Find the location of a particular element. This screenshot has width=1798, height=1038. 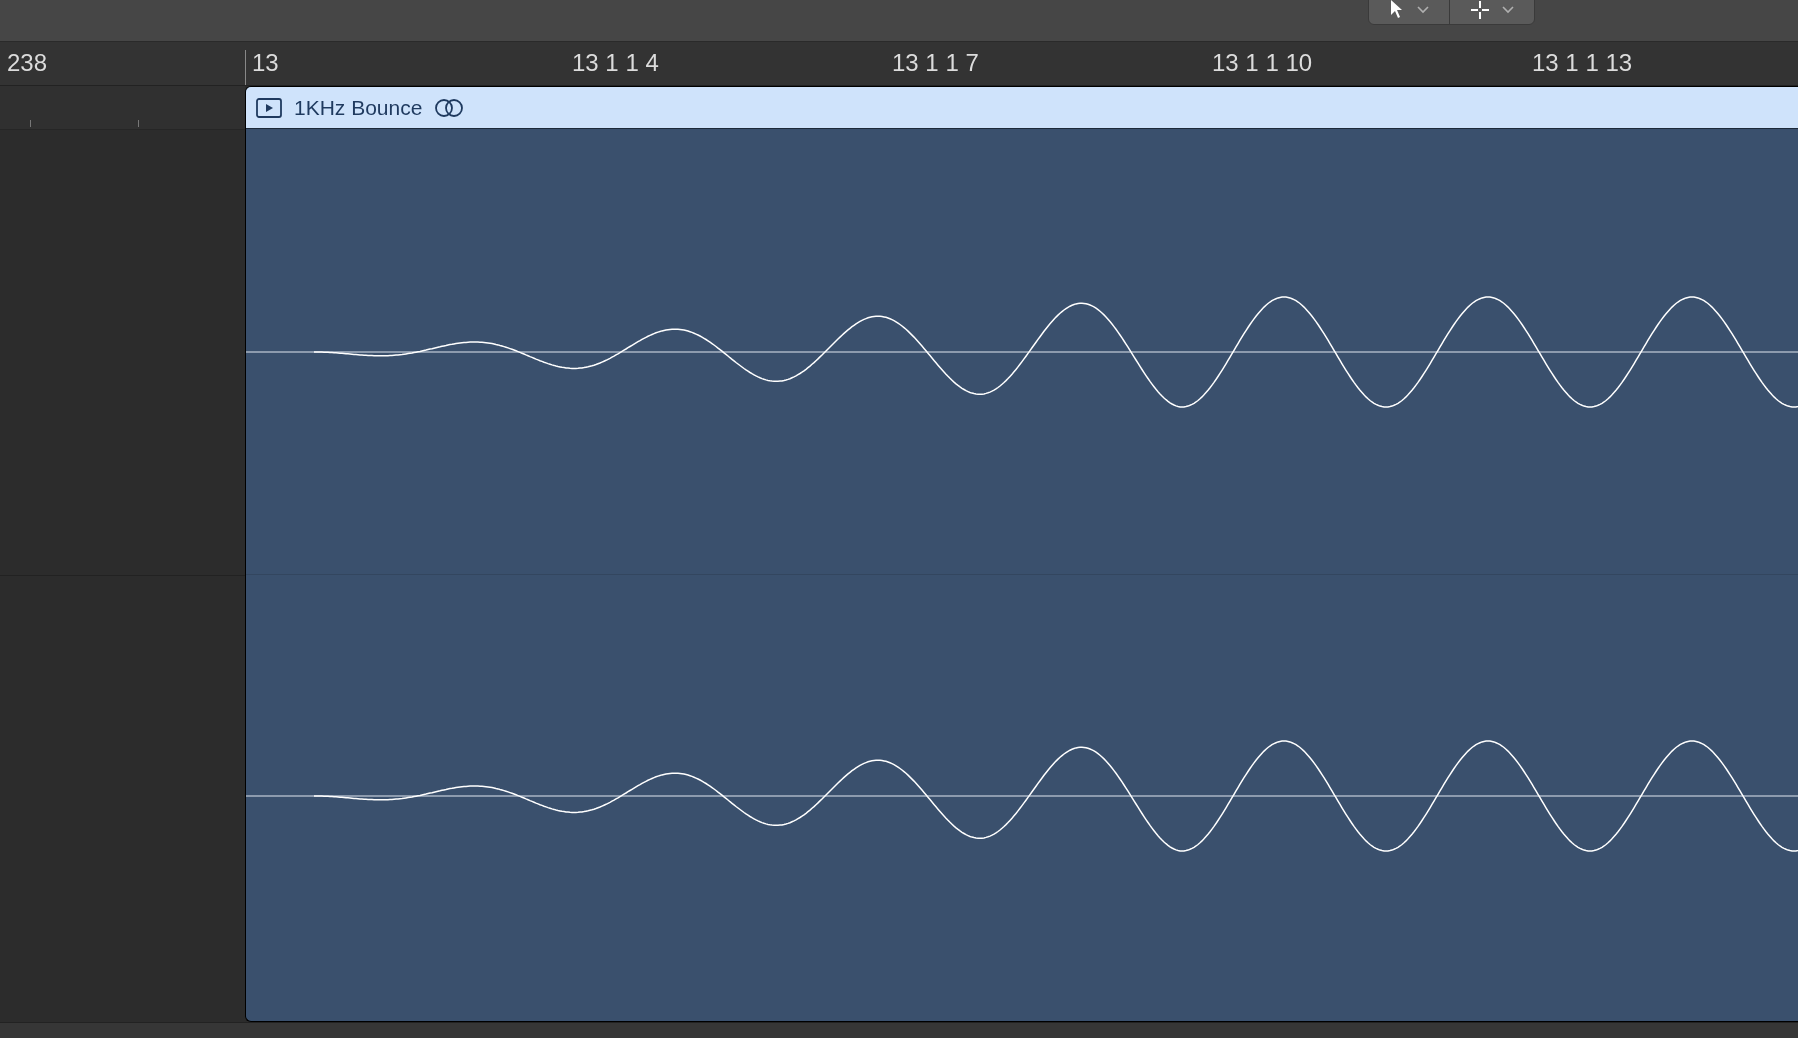

ruler-label: 13 1 1 7 is located at coordinates (935, 63).